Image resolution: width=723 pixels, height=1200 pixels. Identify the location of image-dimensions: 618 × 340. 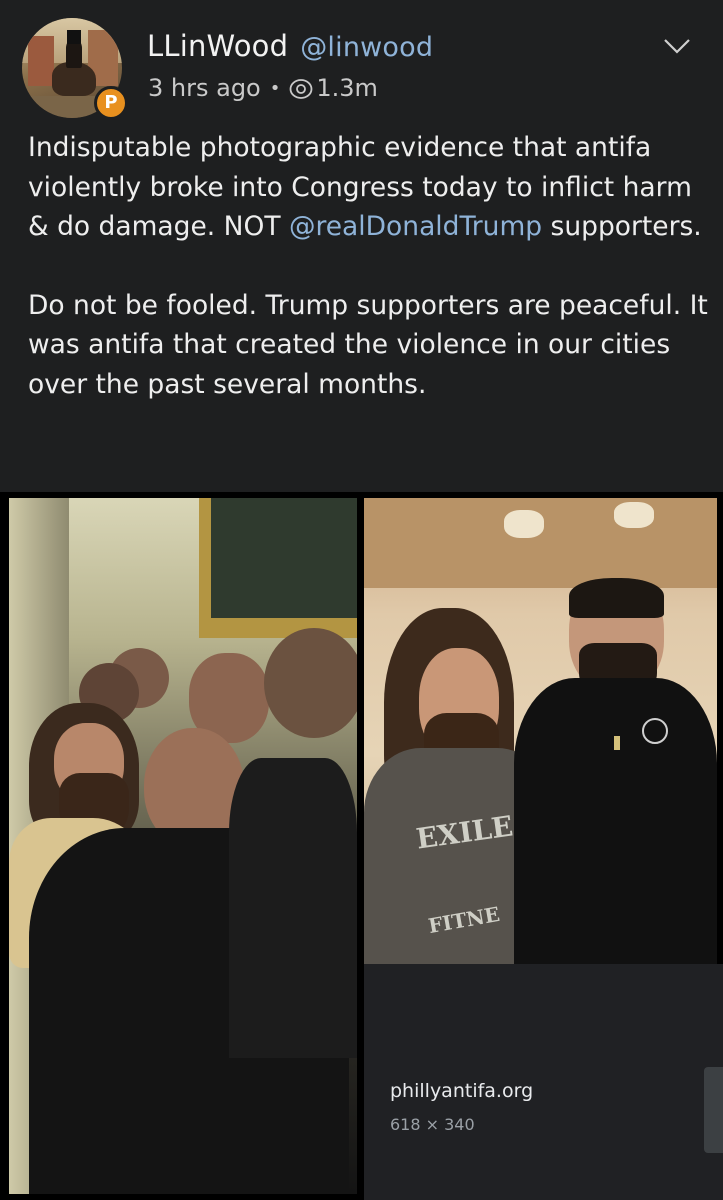
(432, 1124).